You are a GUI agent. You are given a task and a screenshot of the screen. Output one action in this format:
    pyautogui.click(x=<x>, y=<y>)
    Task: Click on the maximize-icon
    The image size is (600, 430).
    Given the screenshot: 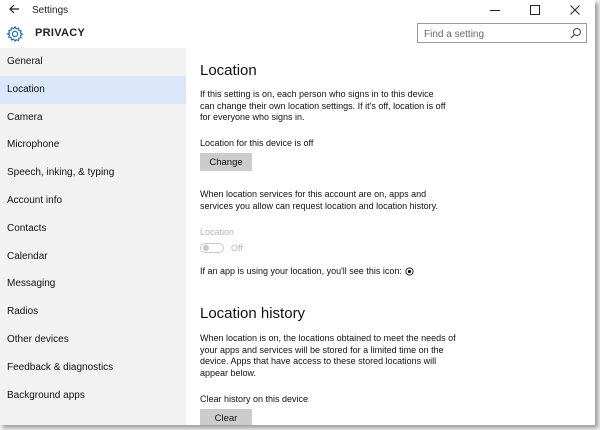 What is the action you would take?
    pyautogui.click(x=535, y=10)
    